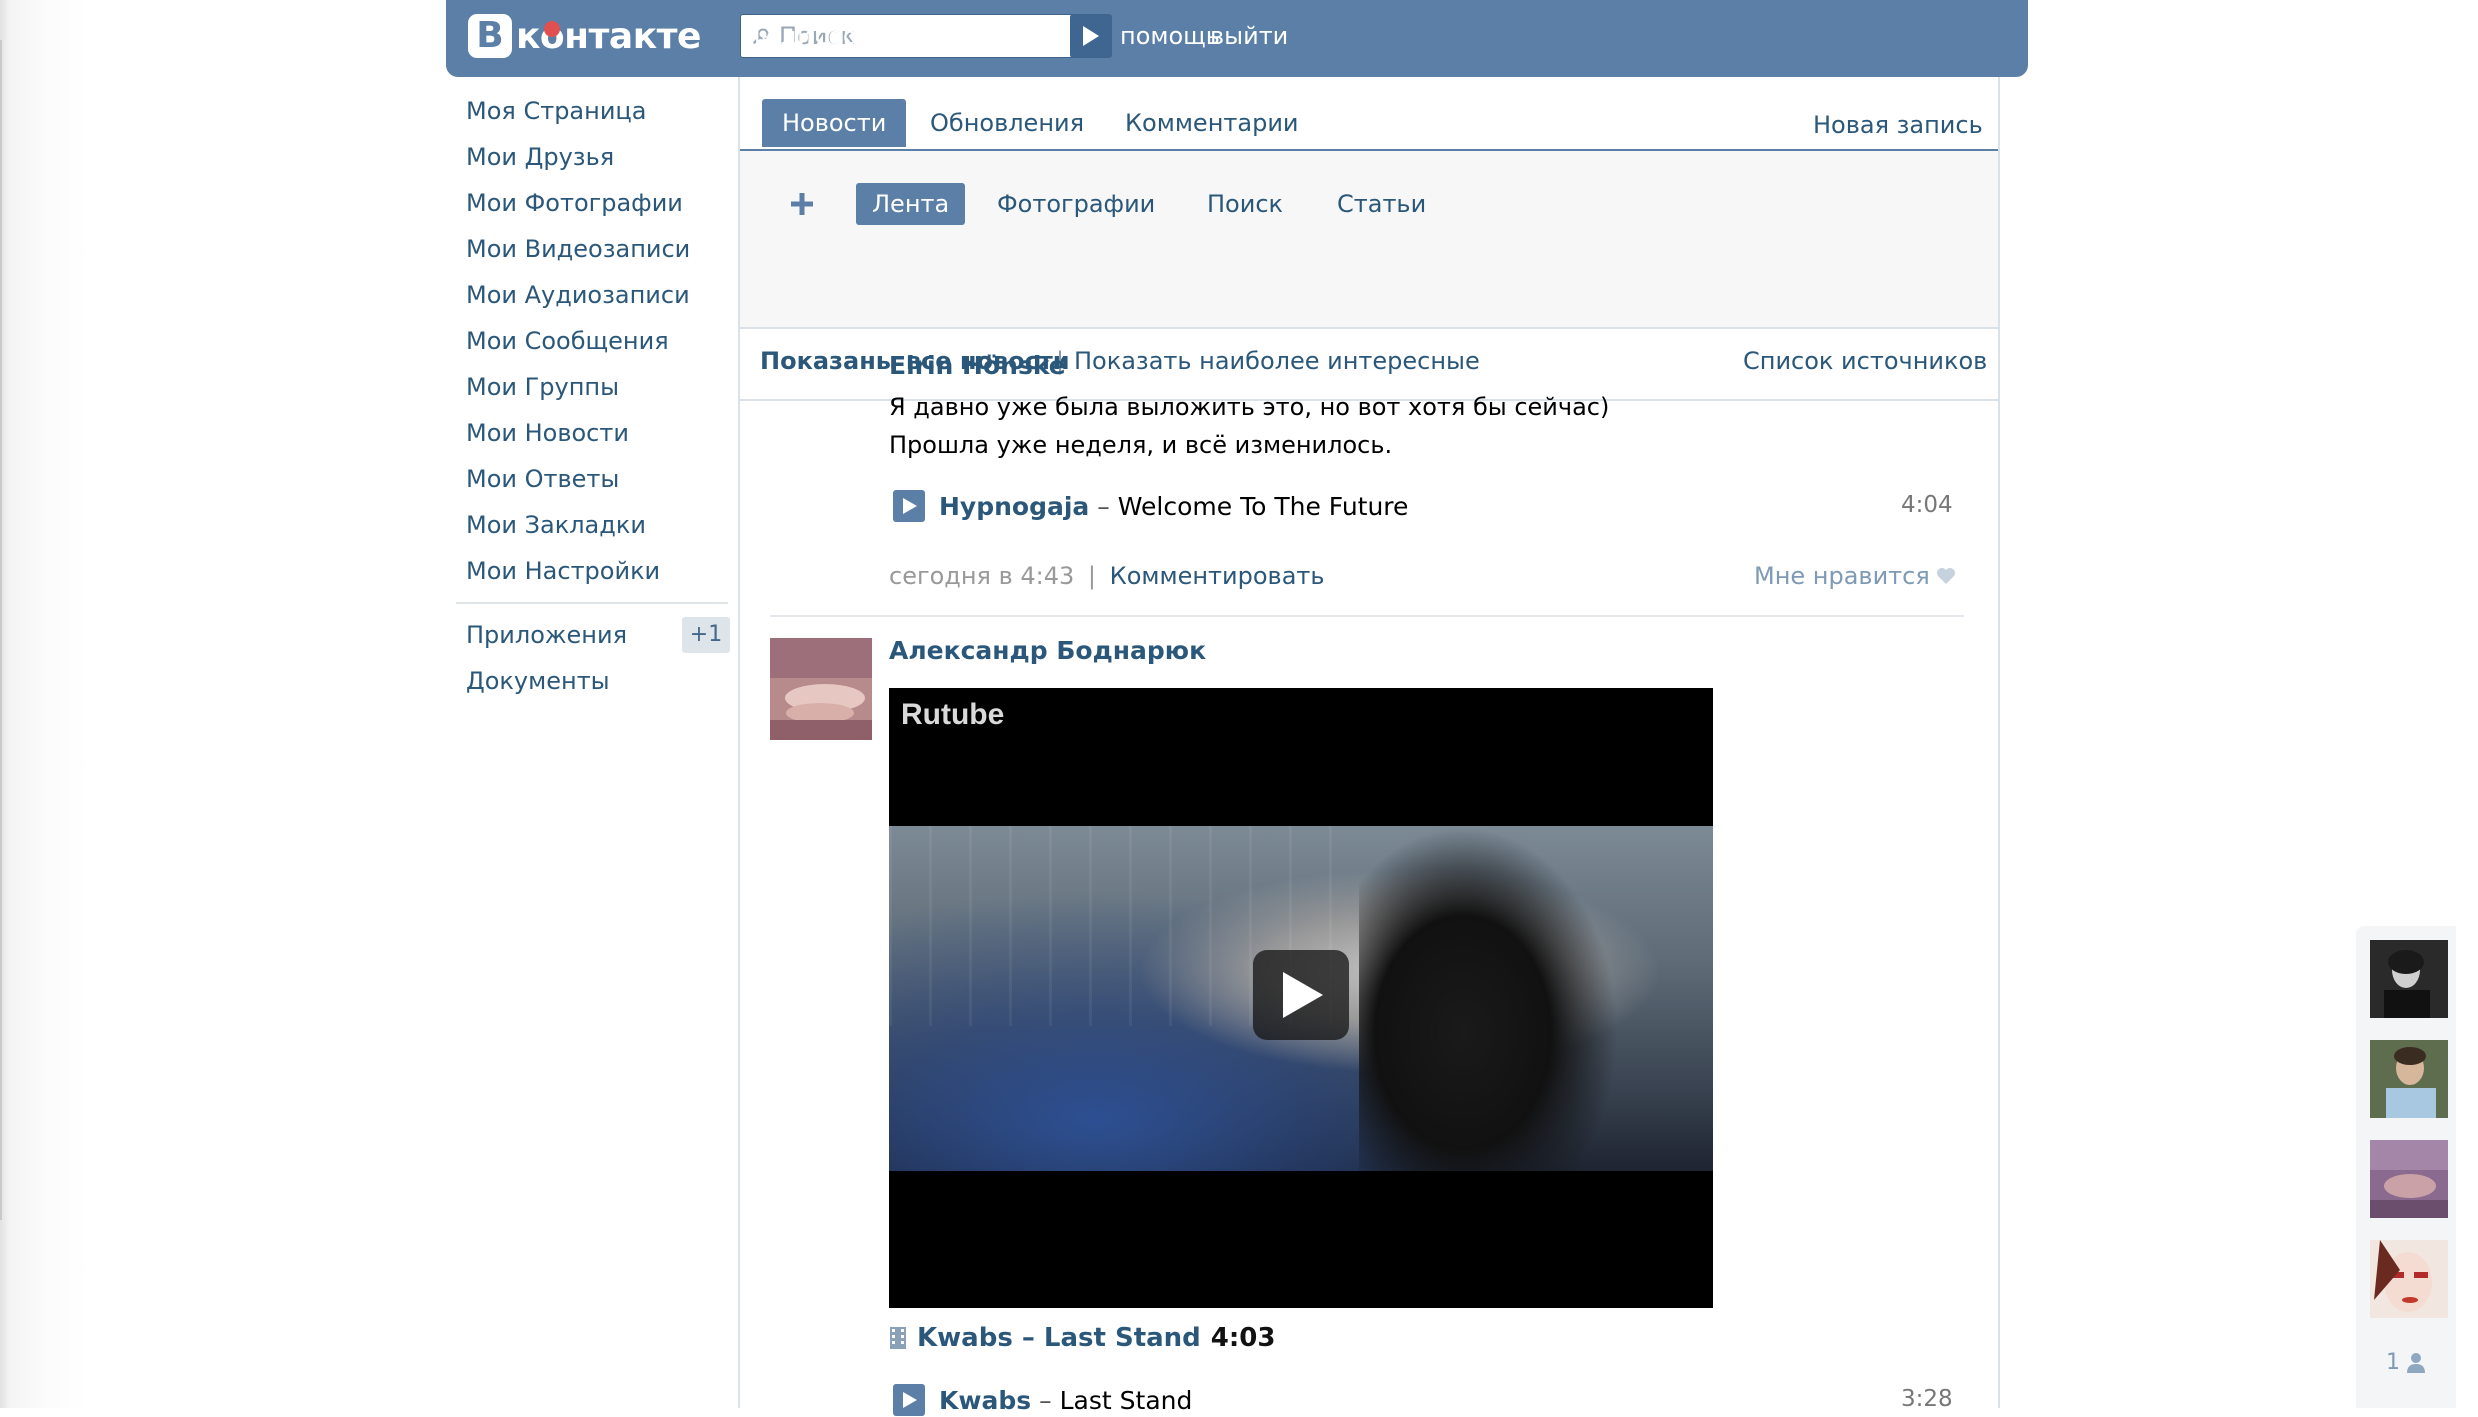 Image resolution: width=2478 pixels, height=1417 pixels. Describe the element at coordinates (552, 29) in the screenshot. I see `logo-ornament-icon` at that location.